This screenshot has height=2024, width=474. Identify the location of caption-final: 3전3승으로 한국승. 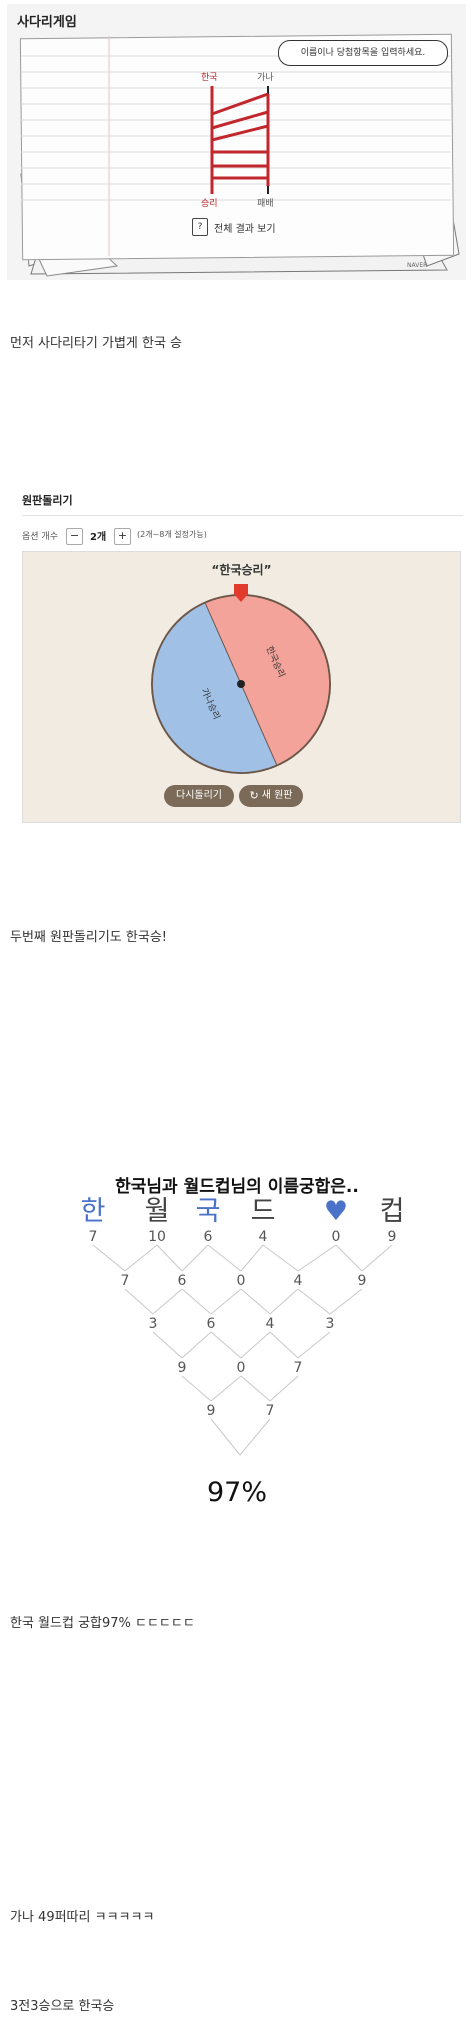
(62, 2006).